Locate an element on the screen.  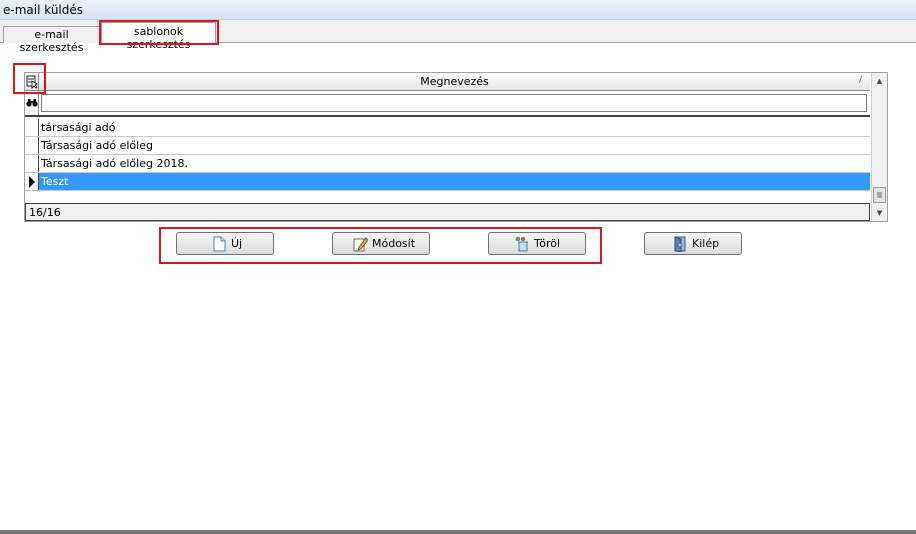
grid-settings-icon is located at coordinates (32, 82).